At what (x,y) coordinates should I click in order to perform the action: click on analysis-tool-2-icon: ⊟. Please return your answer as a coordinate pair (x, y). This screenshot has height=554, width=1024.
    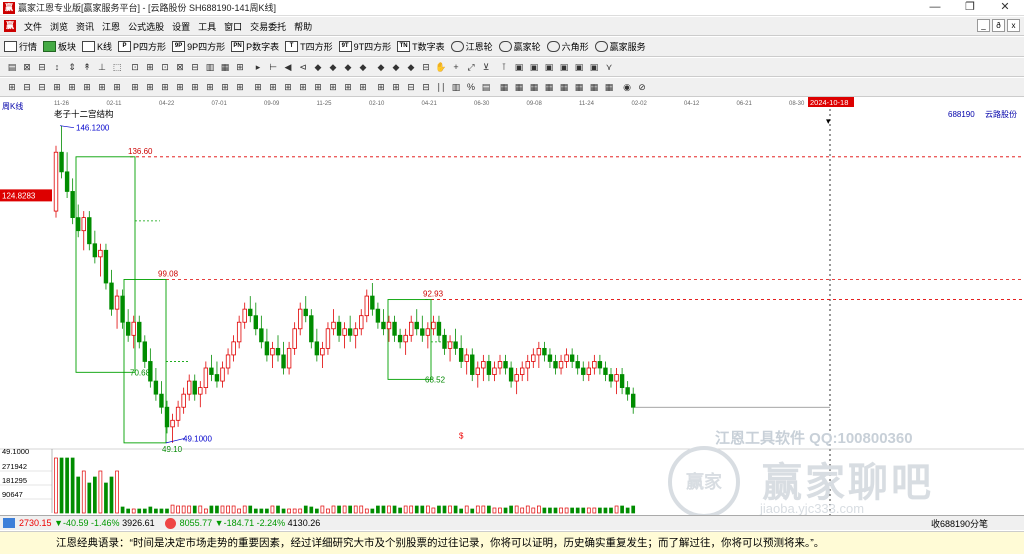
    Looking at the image, I should click on (42, 87).